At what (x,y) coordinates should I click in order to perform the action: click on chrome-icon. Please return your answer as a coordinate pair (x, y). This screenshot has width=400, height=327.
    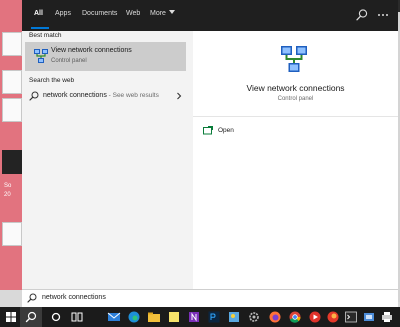
    Looking at the image, I should click on (295, 317).